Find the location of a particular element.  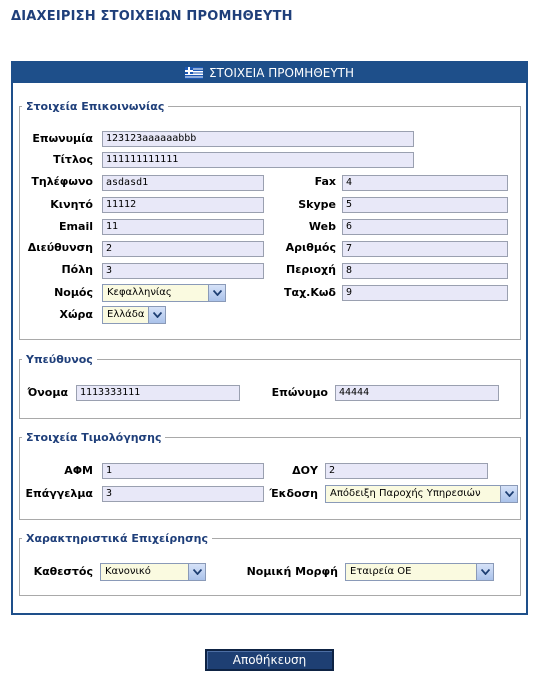

business-legend: Χαρακτηριστικά Επιχείρησης is located at coordinates (117, 538).